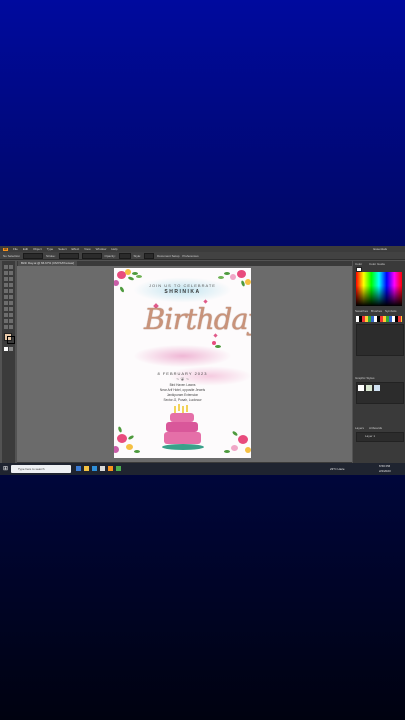 This screenshot has height=720, width=405. What do you see at coordinates (183, 447) in the screenshot?
I see `cake-plate` at bounding box center [183, 447].